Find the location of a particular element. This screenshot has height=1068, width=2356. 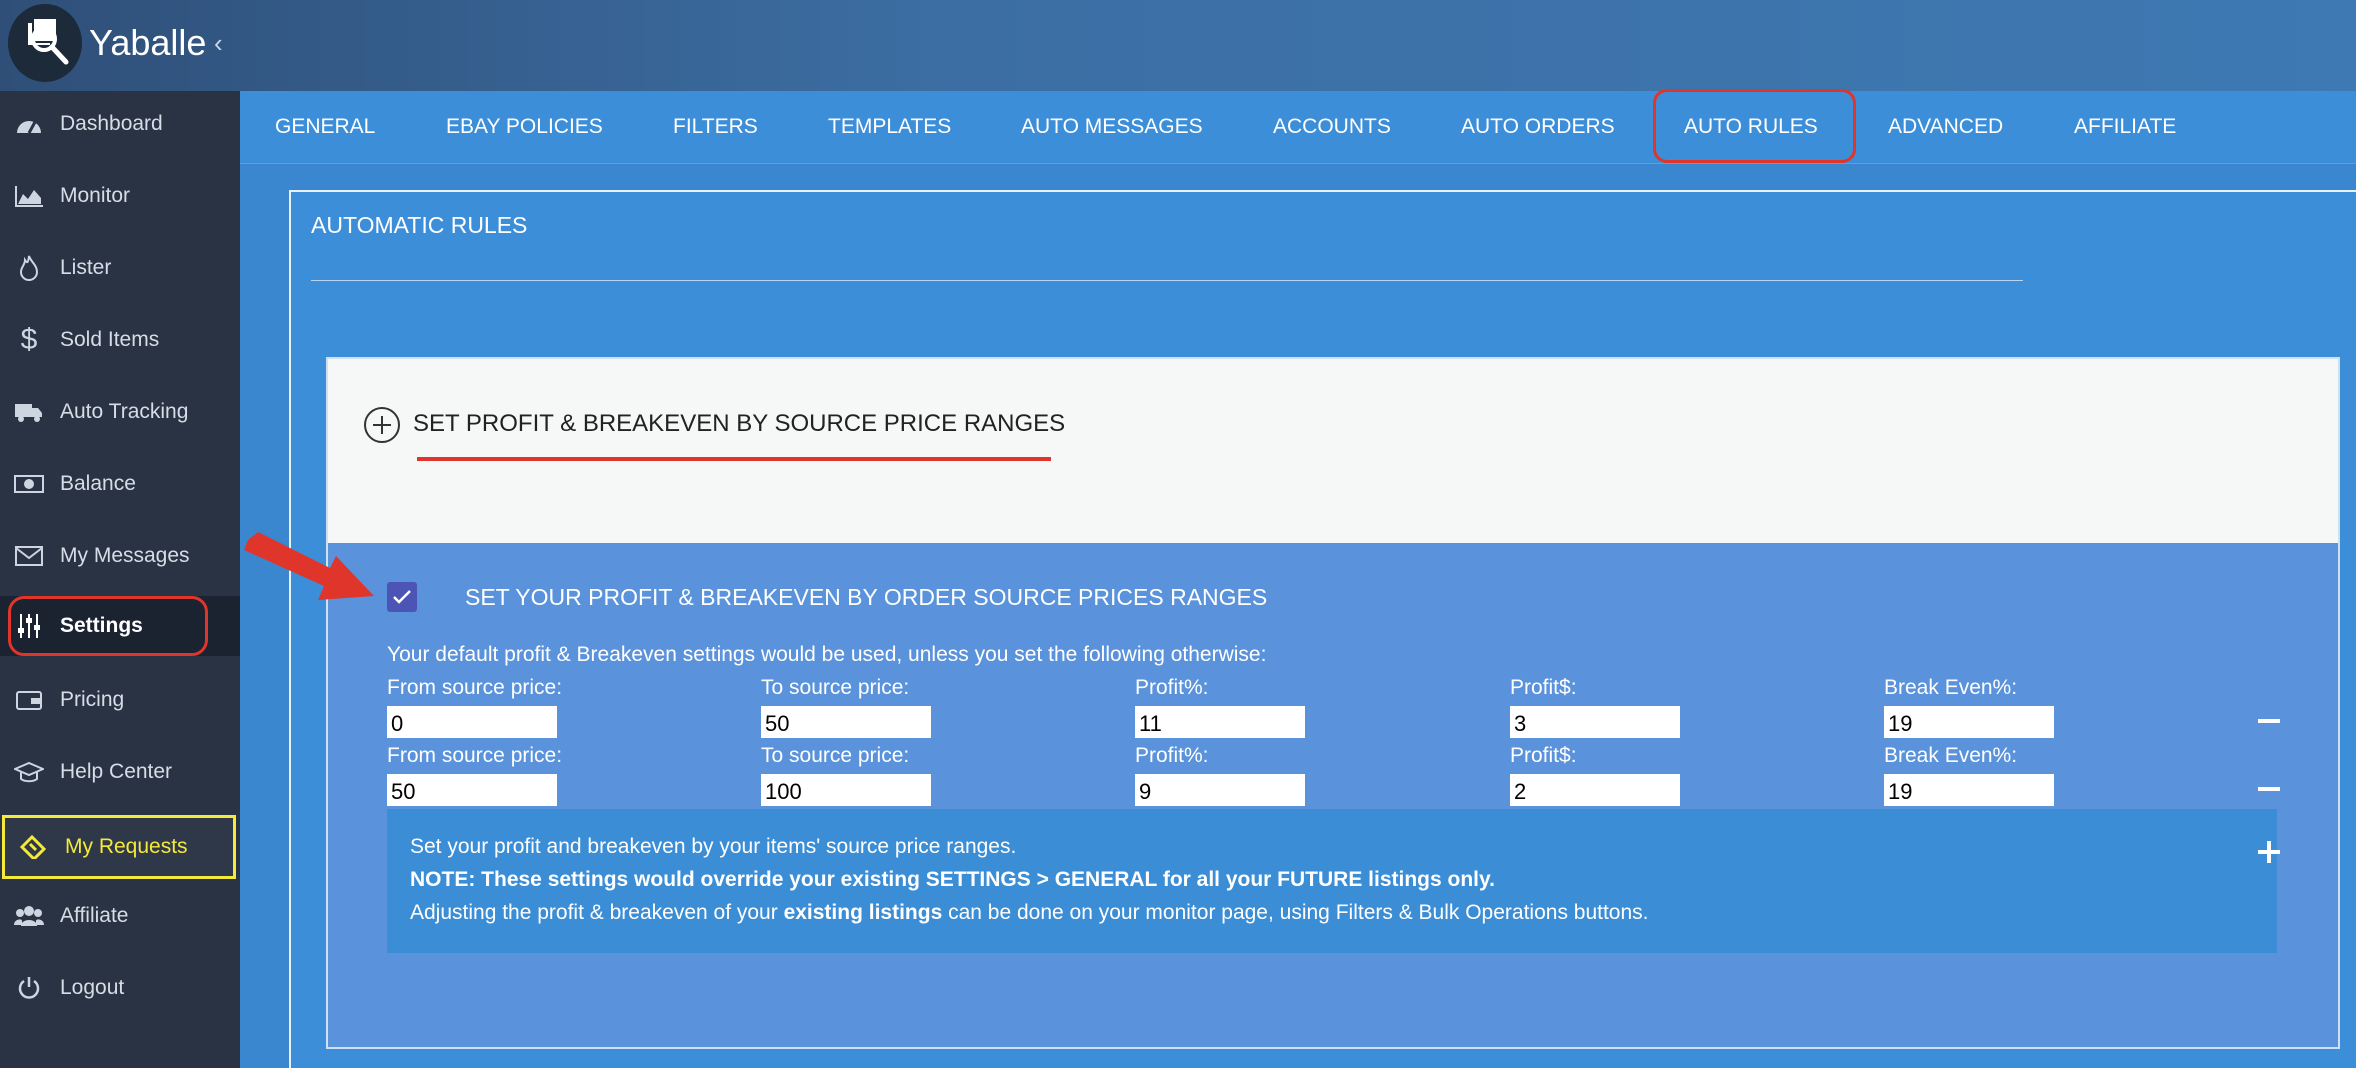

users-icon is located at coordinates (29, 916).